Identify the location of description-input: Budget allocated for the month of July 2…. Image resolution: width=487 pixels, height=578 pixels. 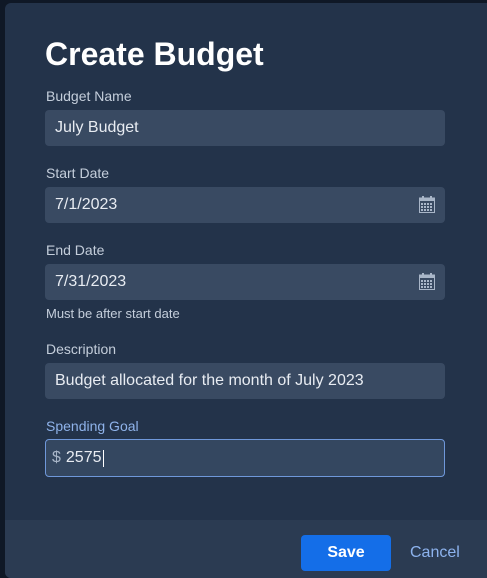
(245, 381).